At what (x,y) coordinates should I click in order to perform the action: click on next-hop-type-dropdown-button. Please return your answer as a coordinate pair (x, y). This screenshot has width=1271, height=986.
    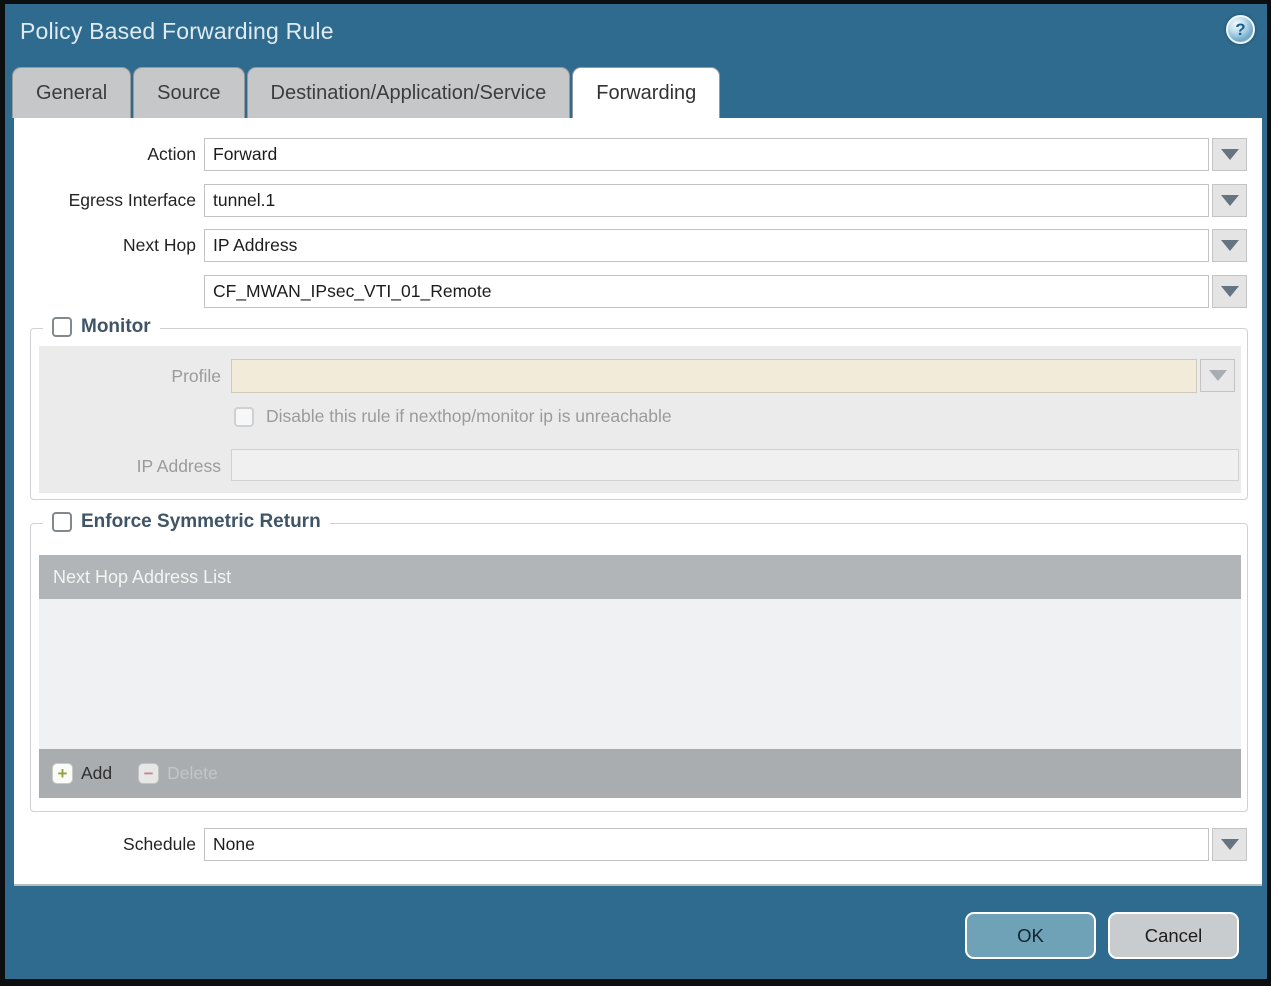
    Looking at the image, I should click on (1229, 245).